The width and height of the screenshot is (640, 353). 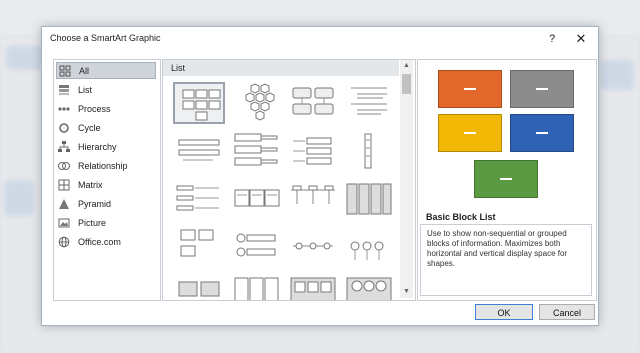 What do you see at coordinates (320, 39) in the screenshot?
I see `title-bar: Choose a SmartArt Graphic ? ✕` at bounding box center [320, 39].